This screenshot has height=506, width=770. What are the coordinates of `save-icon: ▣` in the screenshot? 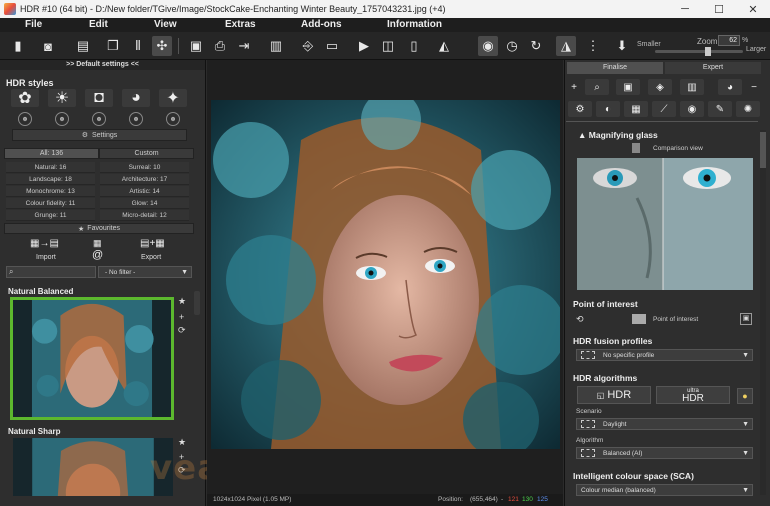 It's located at (196, 46).